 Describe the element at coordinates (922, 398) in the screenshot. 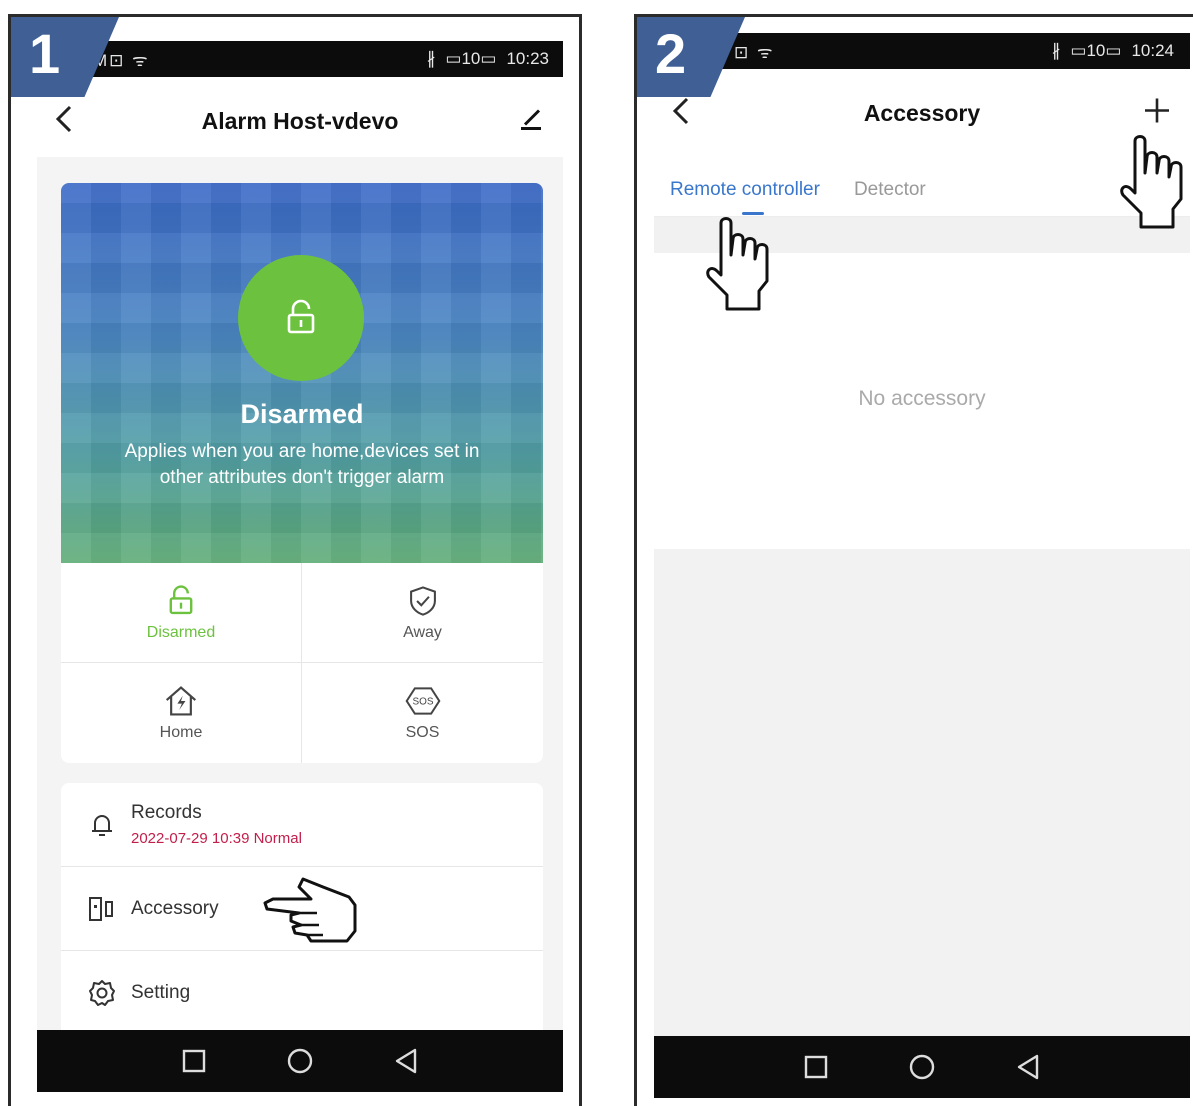

I see `empty-state-text: No accessory` at that location.